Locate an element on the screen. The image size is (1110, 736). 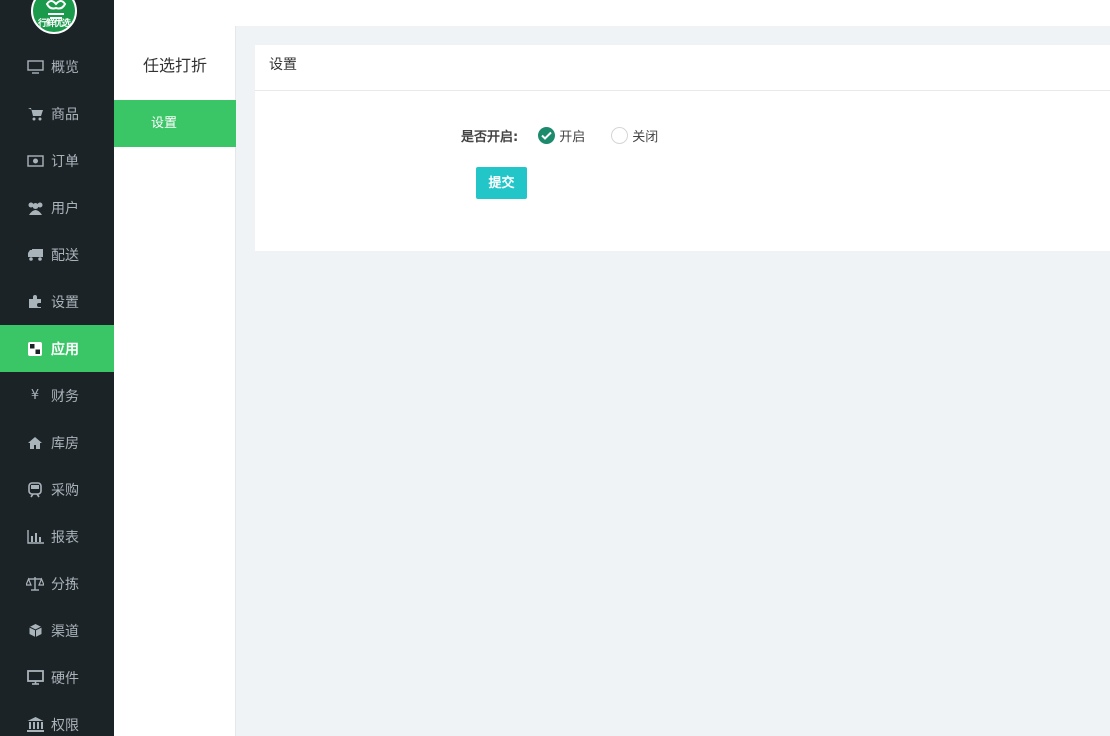
sidebar-item-orders: 订单 is located at coordinates (57, 160).